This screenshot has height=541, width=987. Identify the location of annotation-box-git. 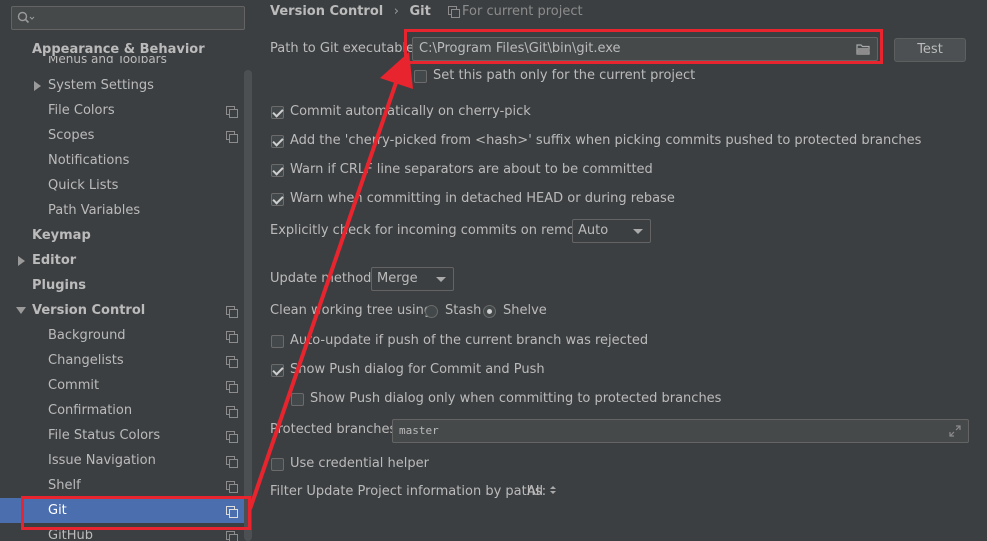
(136, 513).